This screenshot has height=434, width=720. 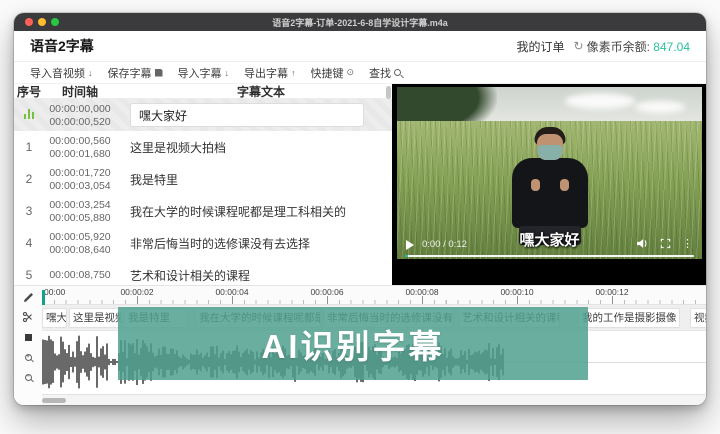 What do you see at coordinates (95, 318) in the screenshot?
I see `timeline-subtitle-block: 这里是视频大拍档` at bounding box center [95, 318].